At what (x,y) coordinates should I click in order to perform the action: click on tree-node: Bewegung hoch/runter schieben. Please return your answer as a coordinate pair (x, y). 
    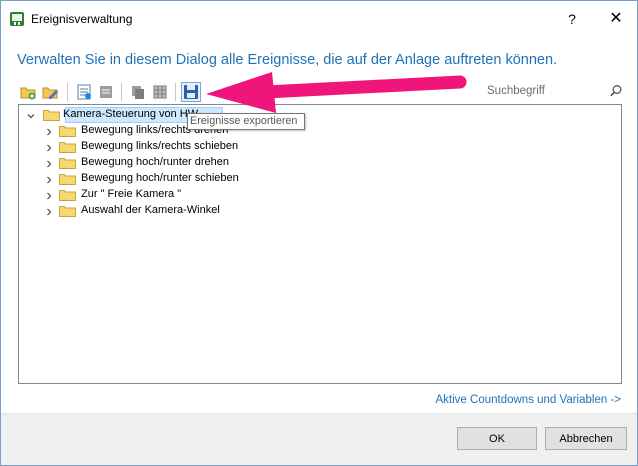
    Looking at the image, I should click on (193, 179).